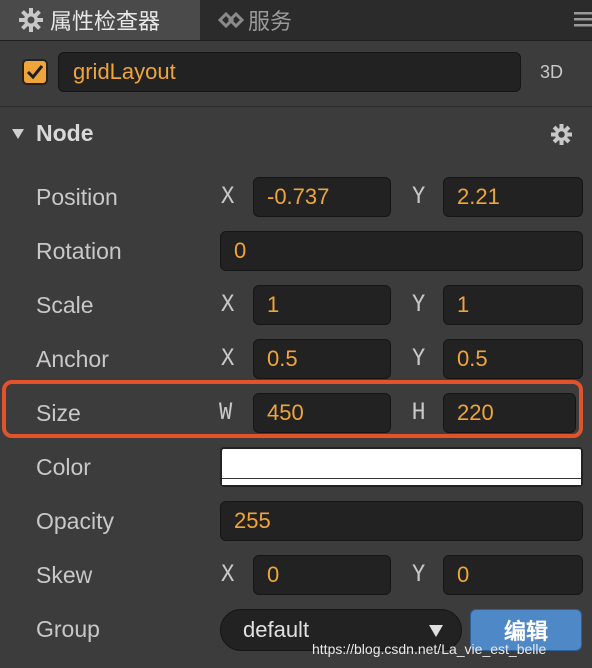 This screenshot has width=592, height=668. Describe the element at coordinates (289, 72) in the screenshot. I see `node-name-input: gridLayout` at that location.